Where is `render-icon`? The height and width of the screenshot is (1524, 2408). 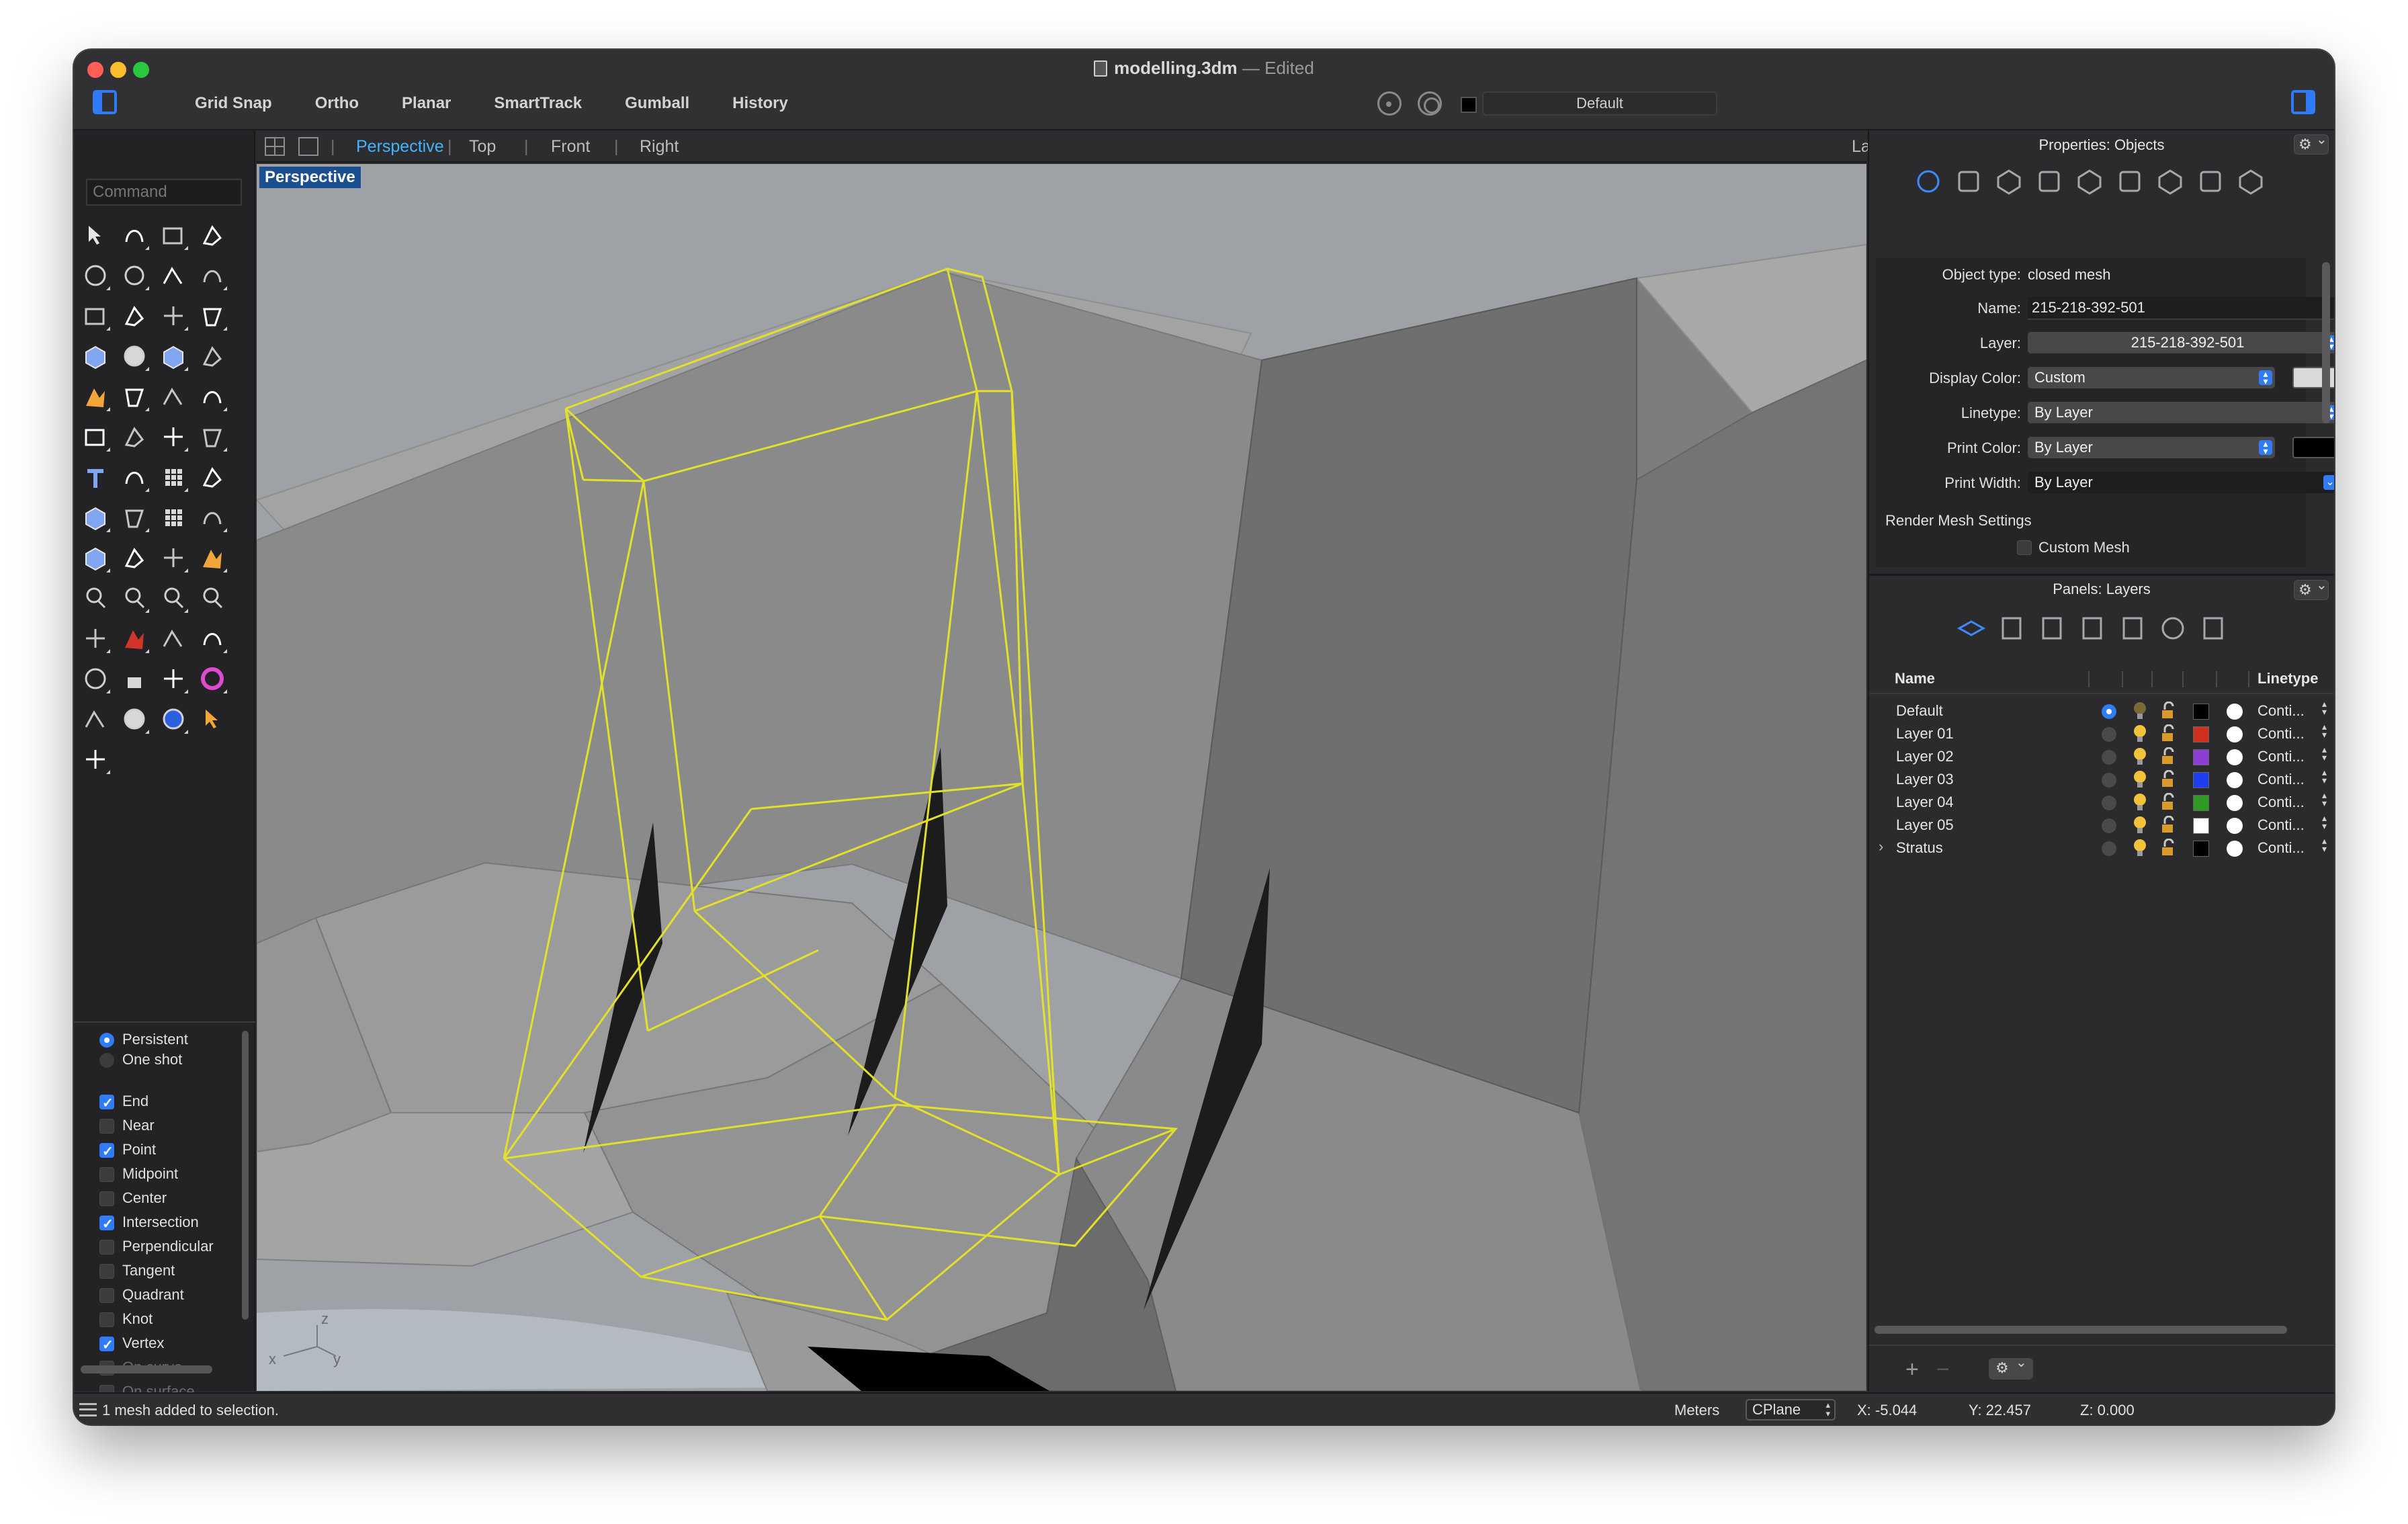 render-icon is located at coordinates (135, 639).